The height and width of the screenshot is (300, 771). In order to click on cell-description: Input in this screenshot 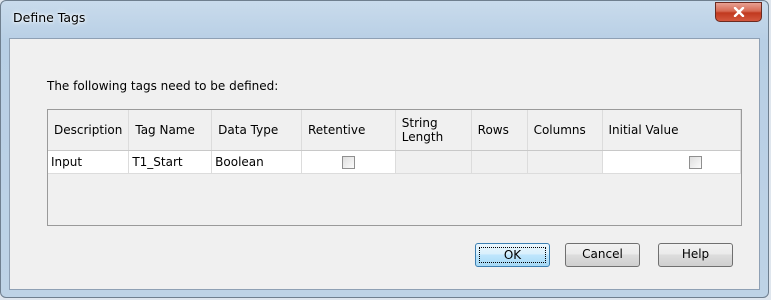, I will do `click(89, 162)`.